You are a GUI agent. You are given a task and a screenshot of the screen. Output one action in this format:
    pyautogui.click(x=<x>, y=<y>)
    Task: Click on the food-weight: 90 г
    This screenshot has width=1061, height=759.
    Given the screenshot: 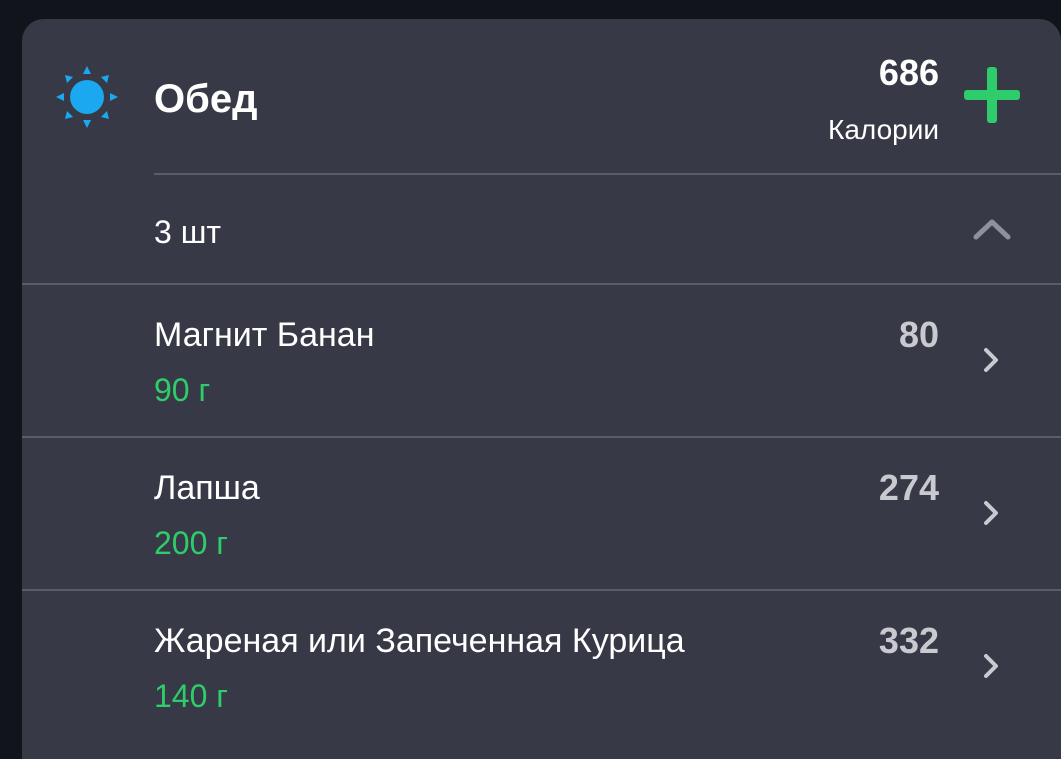 What is the action you would take?
    pyautogui.click(x=182, y=390)
    